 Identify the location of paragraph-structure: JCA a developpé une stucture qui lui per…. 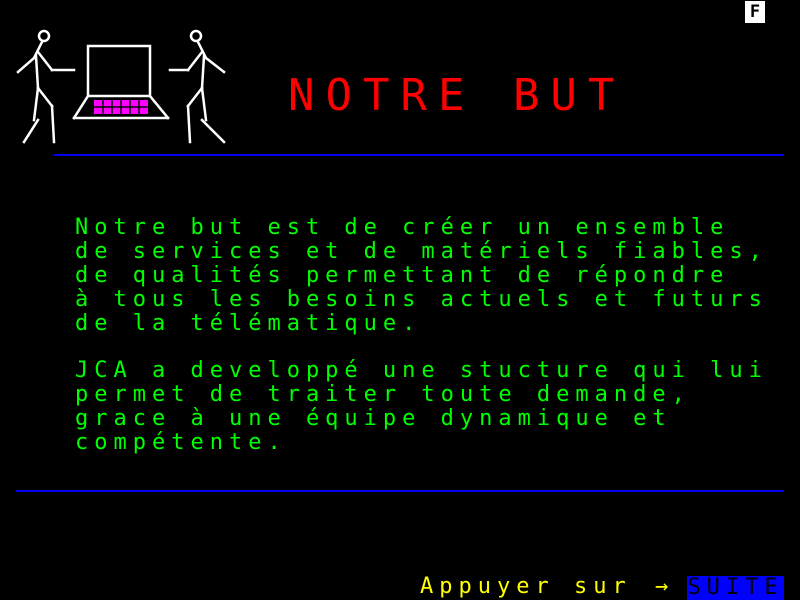
(421, 406).